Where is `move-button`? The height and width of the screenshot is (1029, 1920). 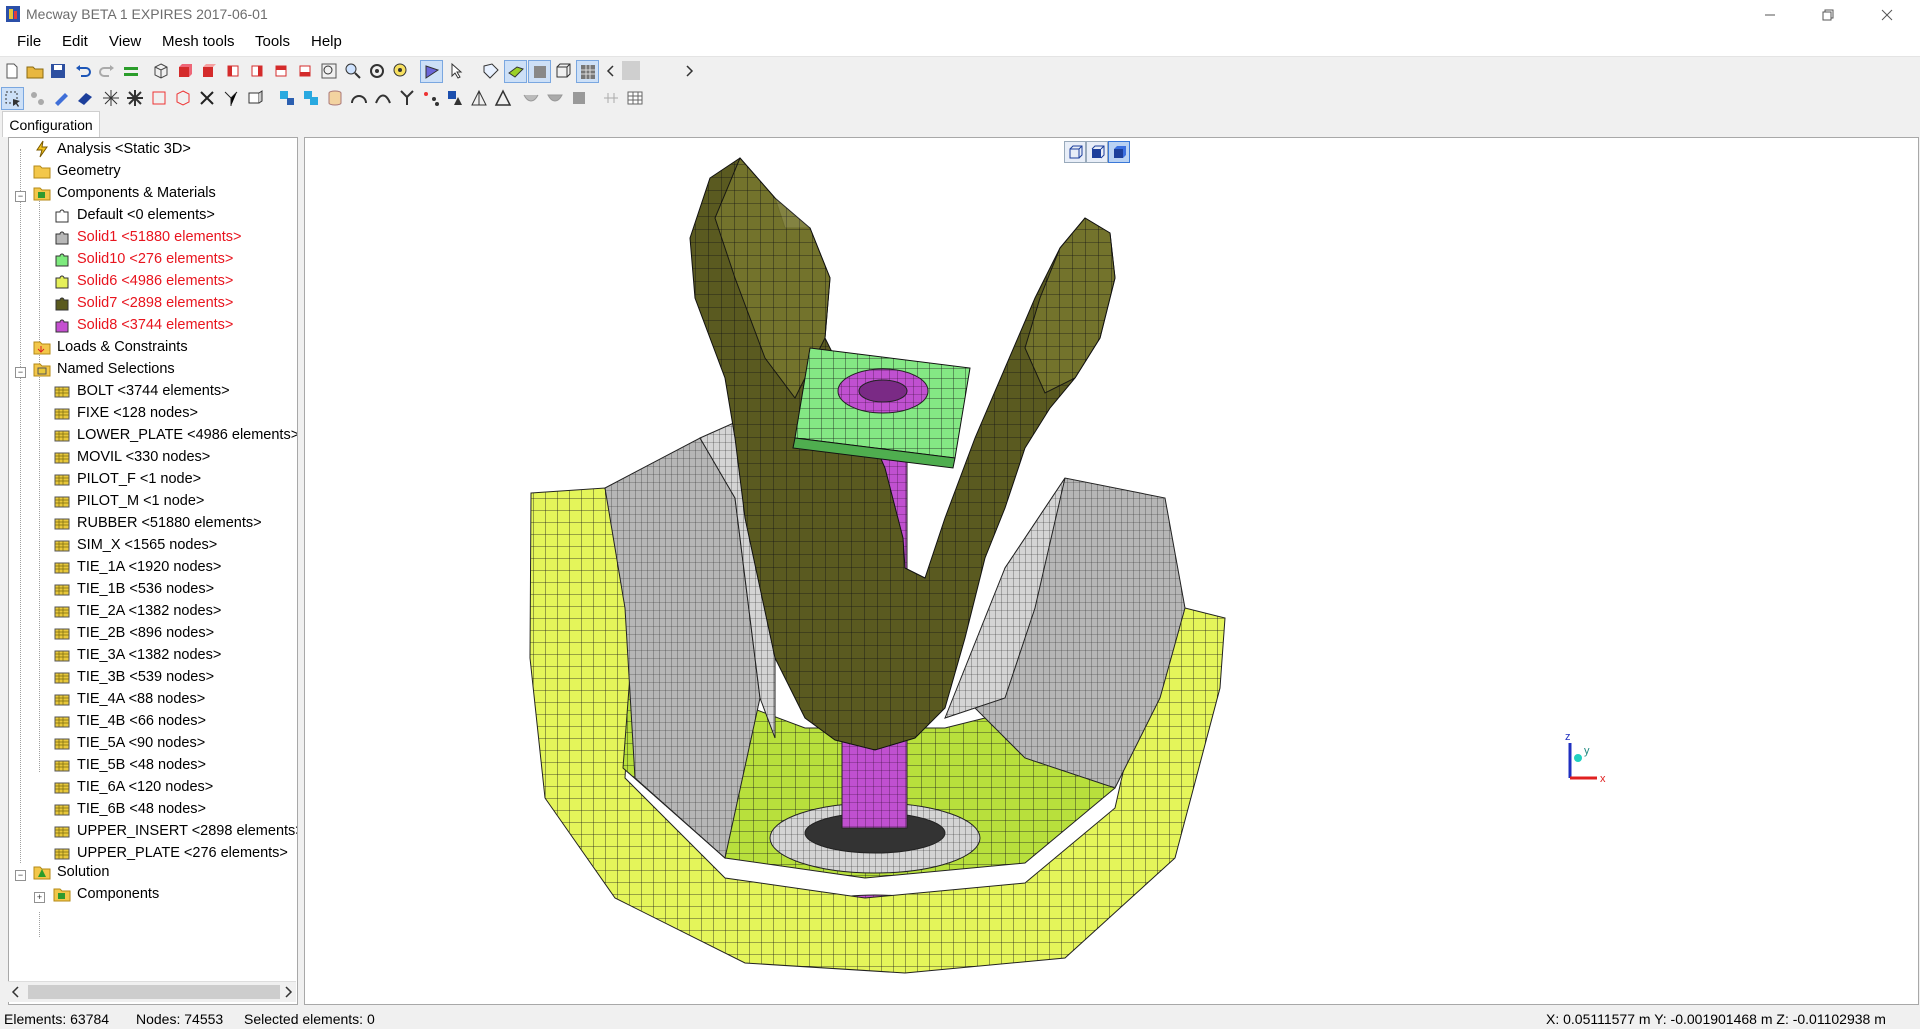
move-button is located at coordinates (286, 97).